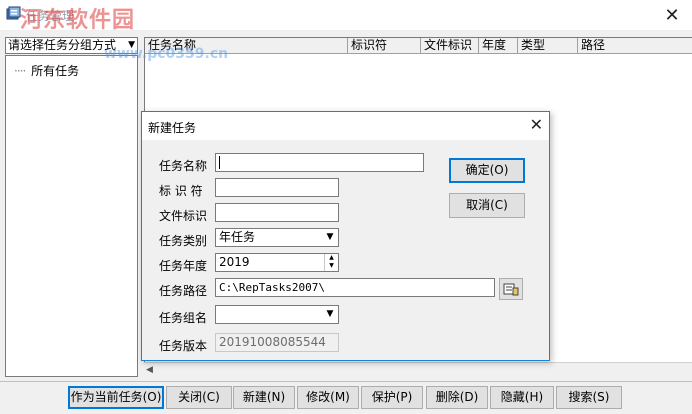 This screenshot has width=692, height=414. I want to click on year-spin-buttons: ▲ ▼, so click(331, 262).